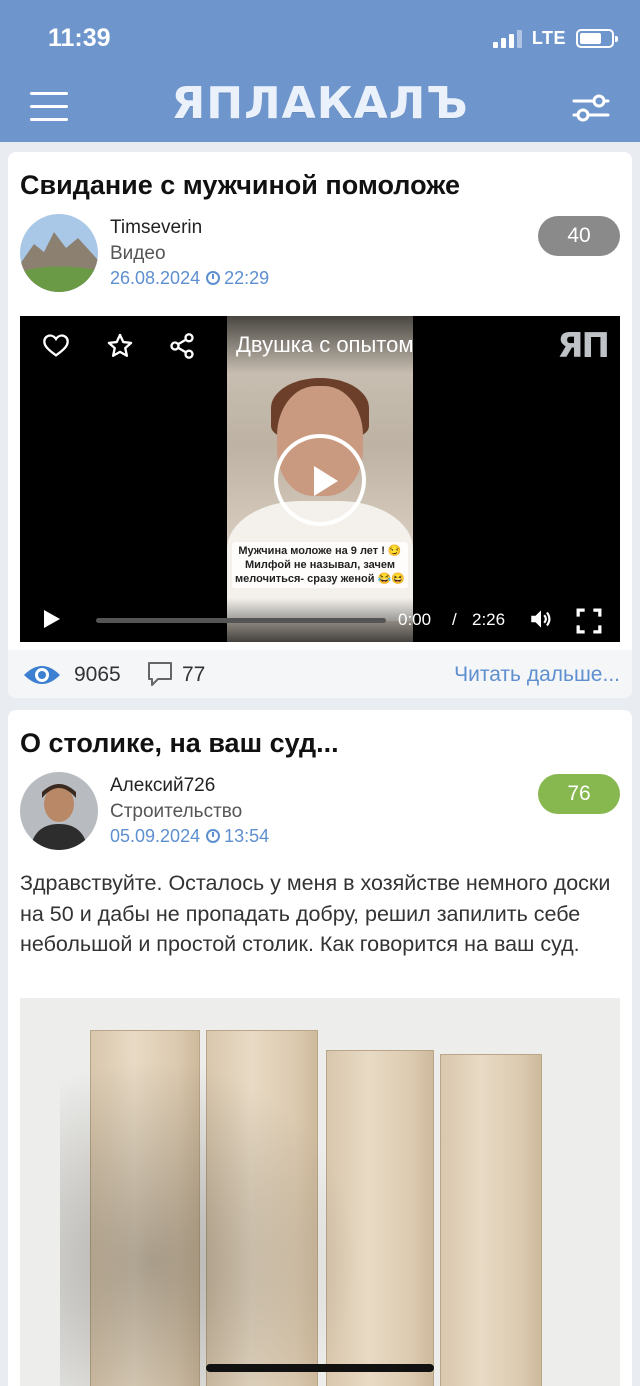 This screenshot has width=640, height=1386. I want to click on date-text: 05.09.2024, so click(155, 836).